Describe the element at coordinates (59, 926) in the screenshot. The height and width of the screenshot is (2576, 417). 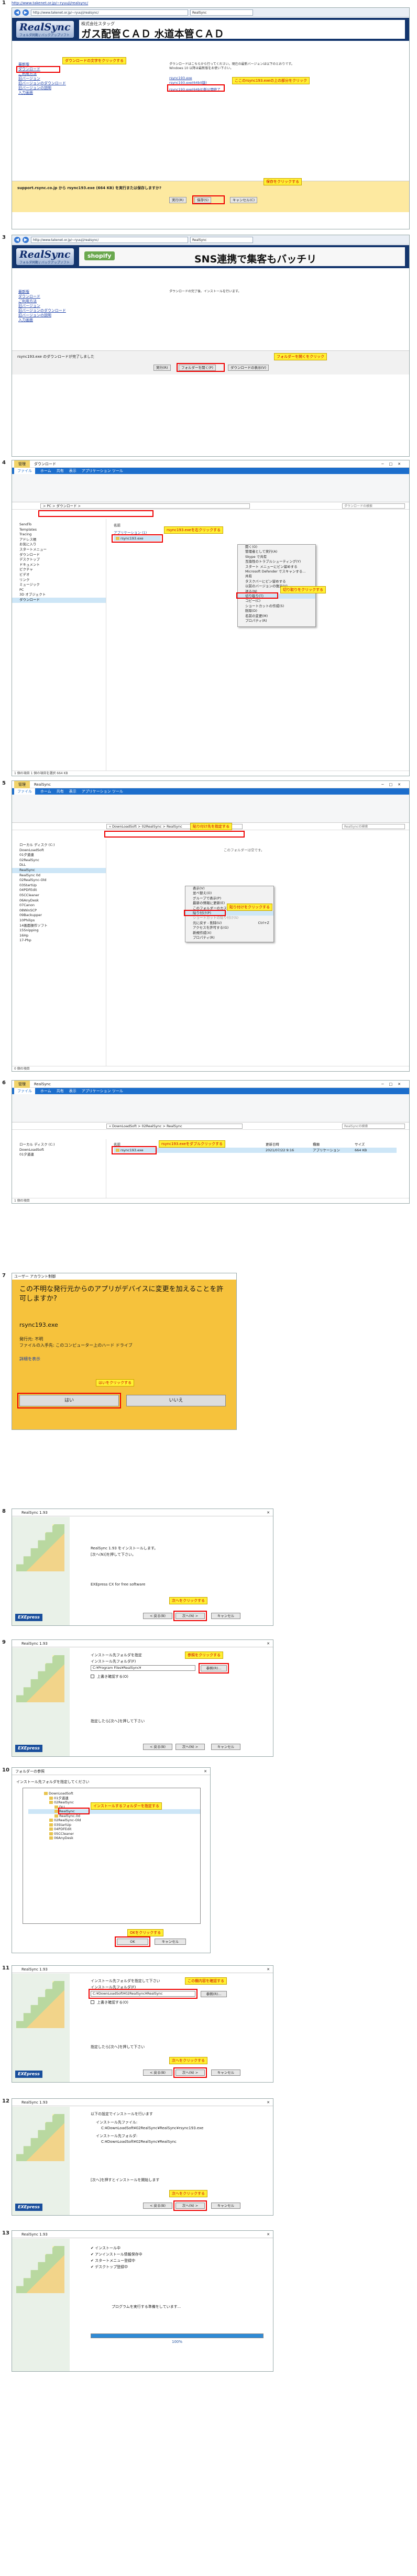
I see `nav-item: 14画面操作ソフト` at that location.